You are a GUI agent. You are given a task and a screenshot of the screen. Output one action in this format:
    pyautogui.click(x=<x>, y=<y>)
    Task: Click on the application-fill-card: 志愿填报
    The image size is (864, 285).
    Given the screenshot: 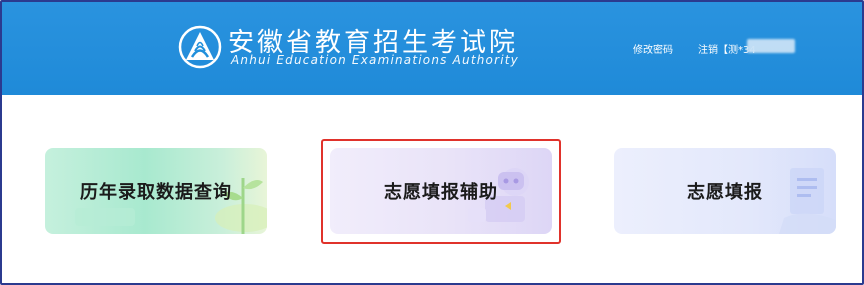 What is the action you would take?
    pyautogui.click(x=725, y=191)
    